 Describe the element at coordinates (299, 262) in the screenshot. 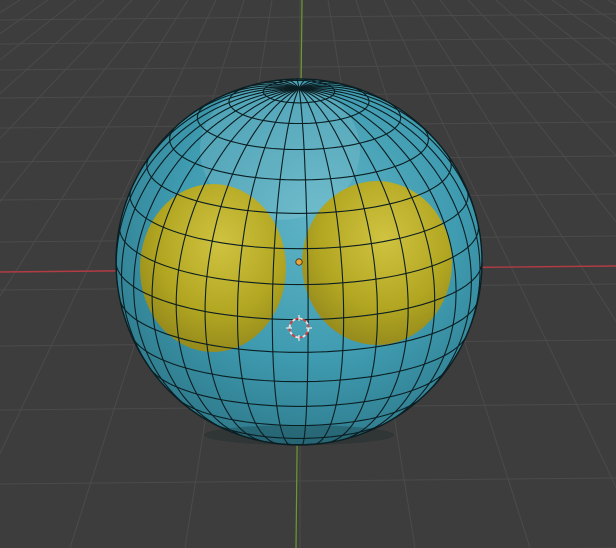

I see `object-origin-icon` at that location.